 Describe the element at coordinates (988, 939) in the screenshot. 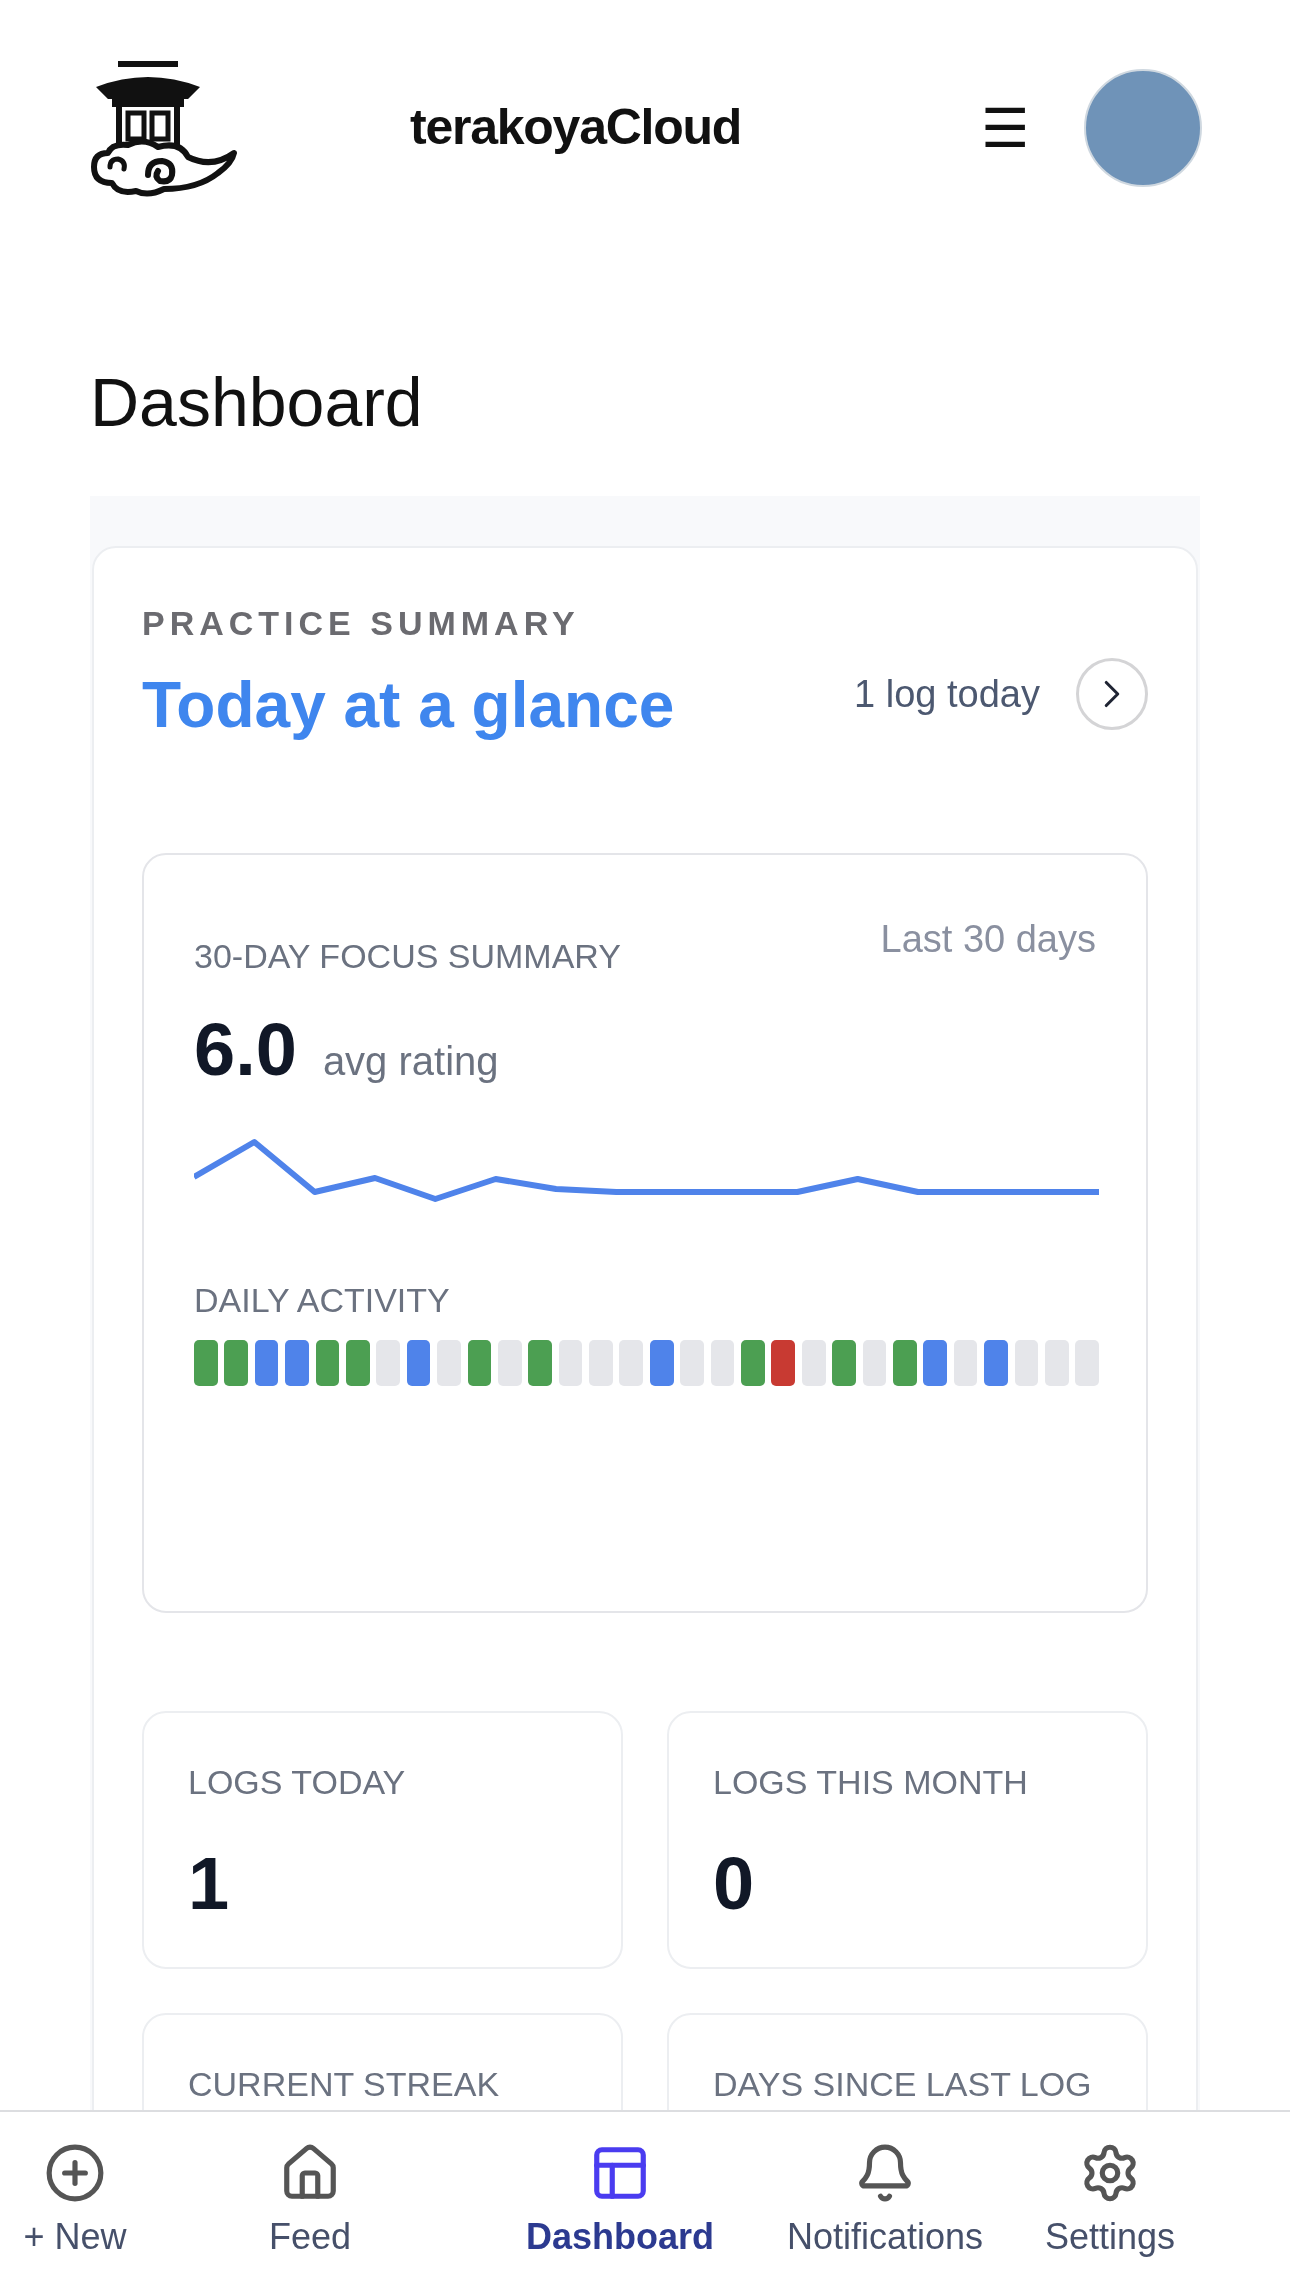

I see `range-label: Last 30 days` at that location.